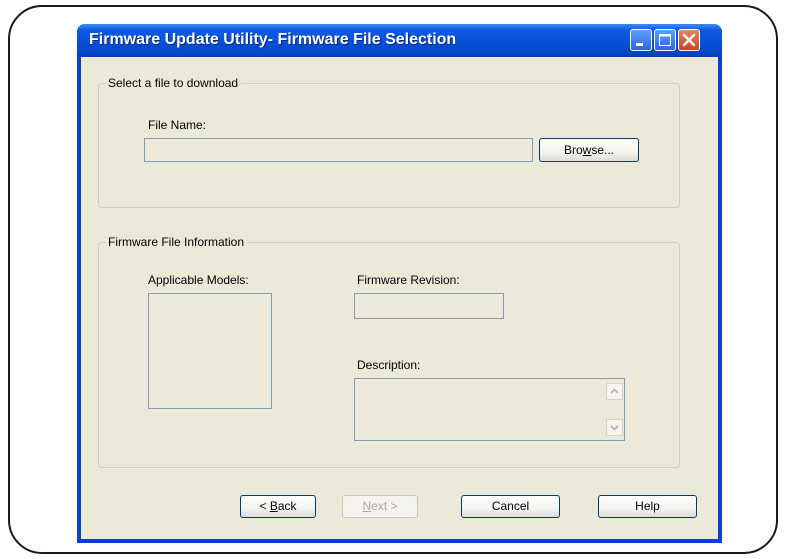  What do you see at coordinates (264, 506) in the screenshot?
I see `back-label-prefix: <` at bounding box center [264, 506].